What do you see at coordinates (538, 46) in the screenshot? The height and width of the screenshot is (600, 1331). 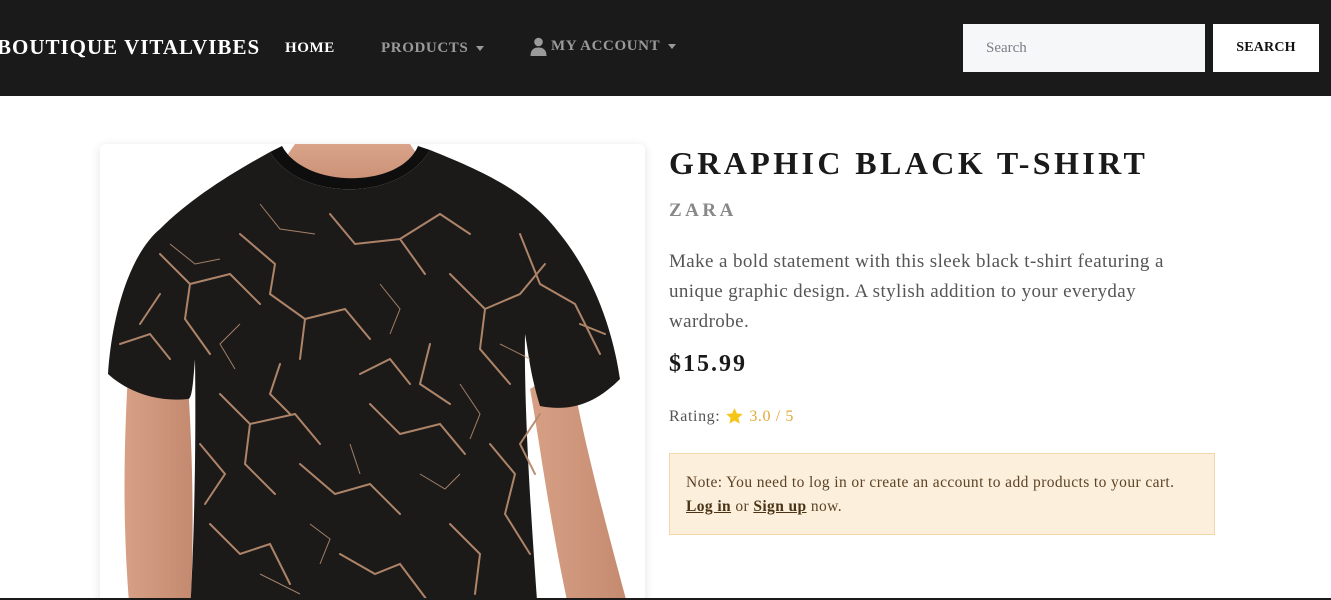 I see `user-icon` at bounding box center [538, 46].